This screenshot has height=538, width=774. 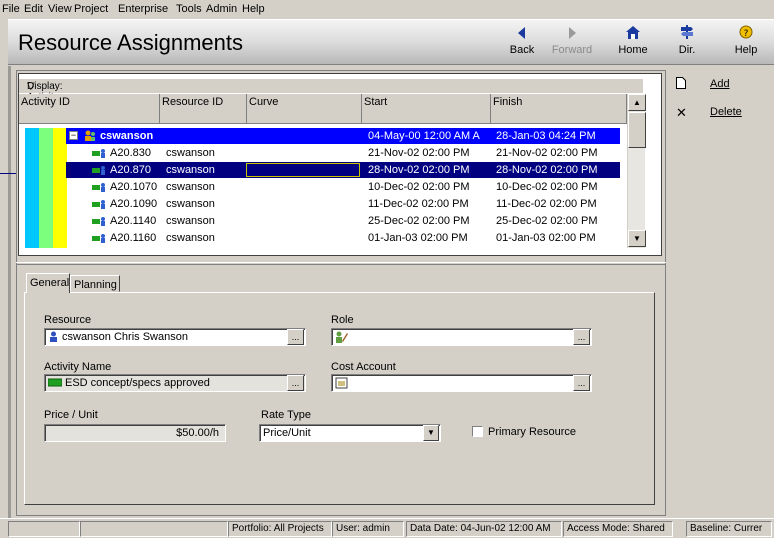 I want to click on pane-splitter, so click(x=341, y=263).